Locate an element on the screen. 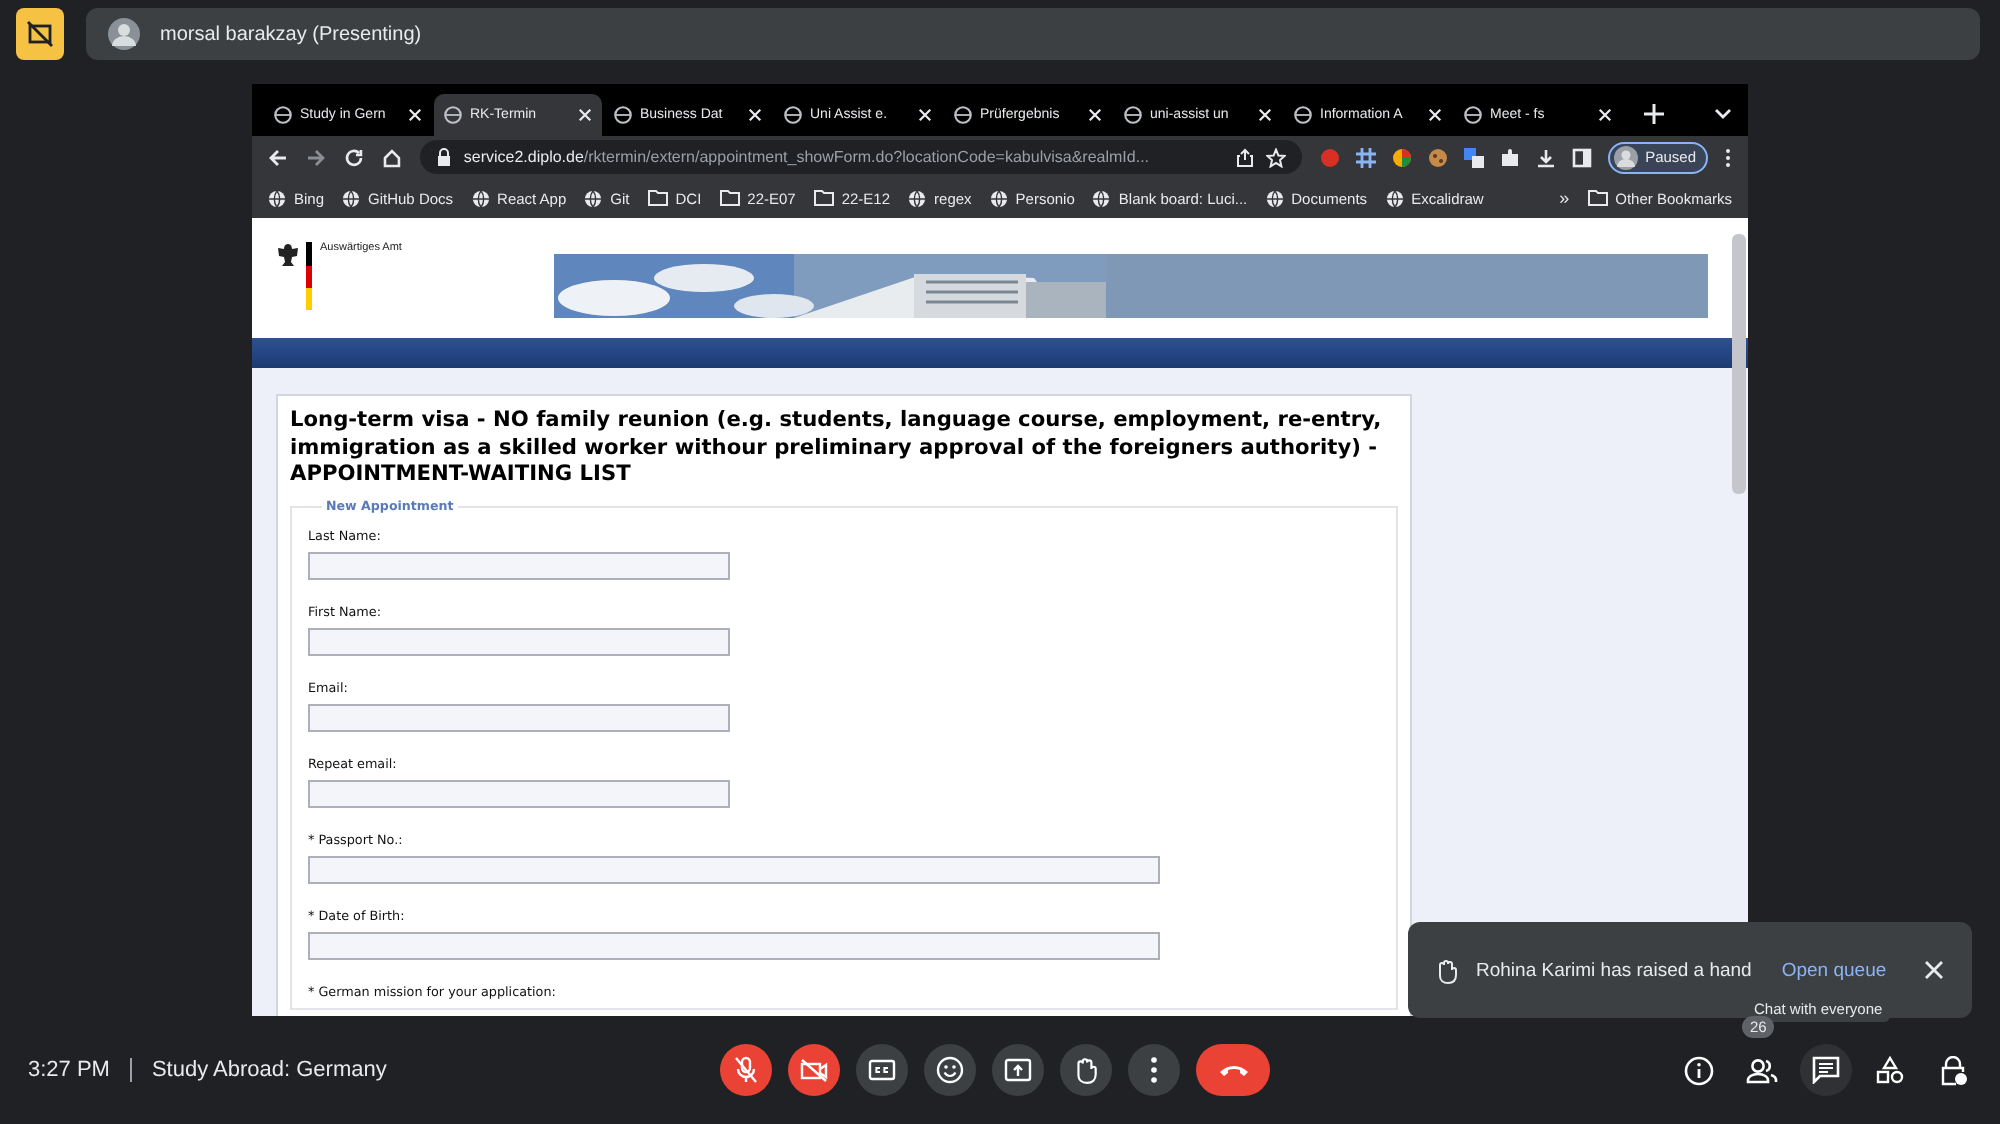  present-screen-icon is located at coordinates (1018, 1070).